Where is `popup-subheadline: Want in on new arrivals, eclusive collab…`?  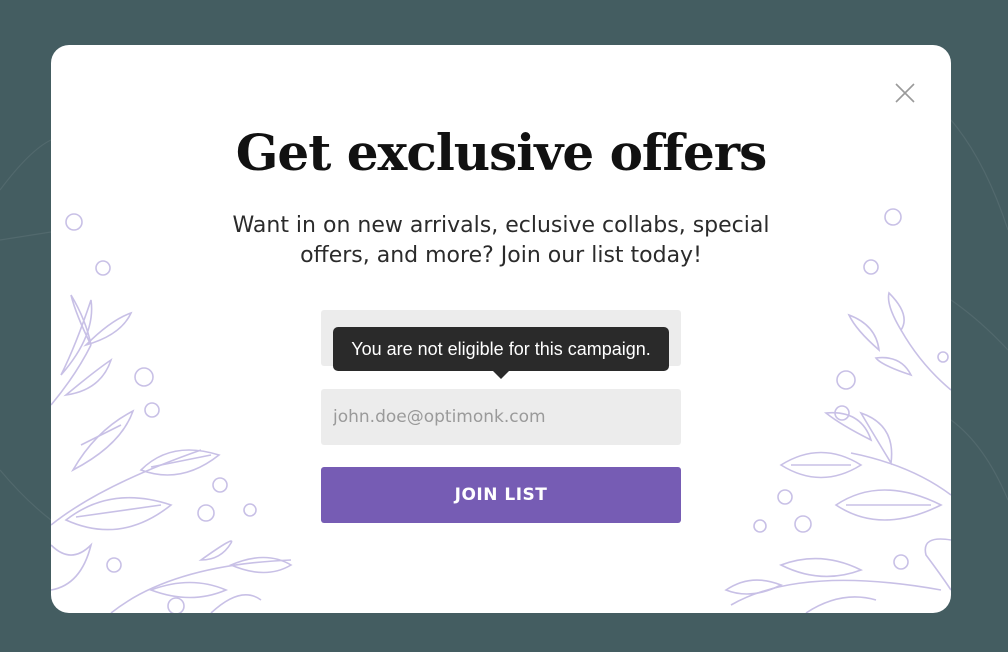 popup-subheadline: Want in on new arrivals, eclusive collab… is located at coordinates (501, 240).